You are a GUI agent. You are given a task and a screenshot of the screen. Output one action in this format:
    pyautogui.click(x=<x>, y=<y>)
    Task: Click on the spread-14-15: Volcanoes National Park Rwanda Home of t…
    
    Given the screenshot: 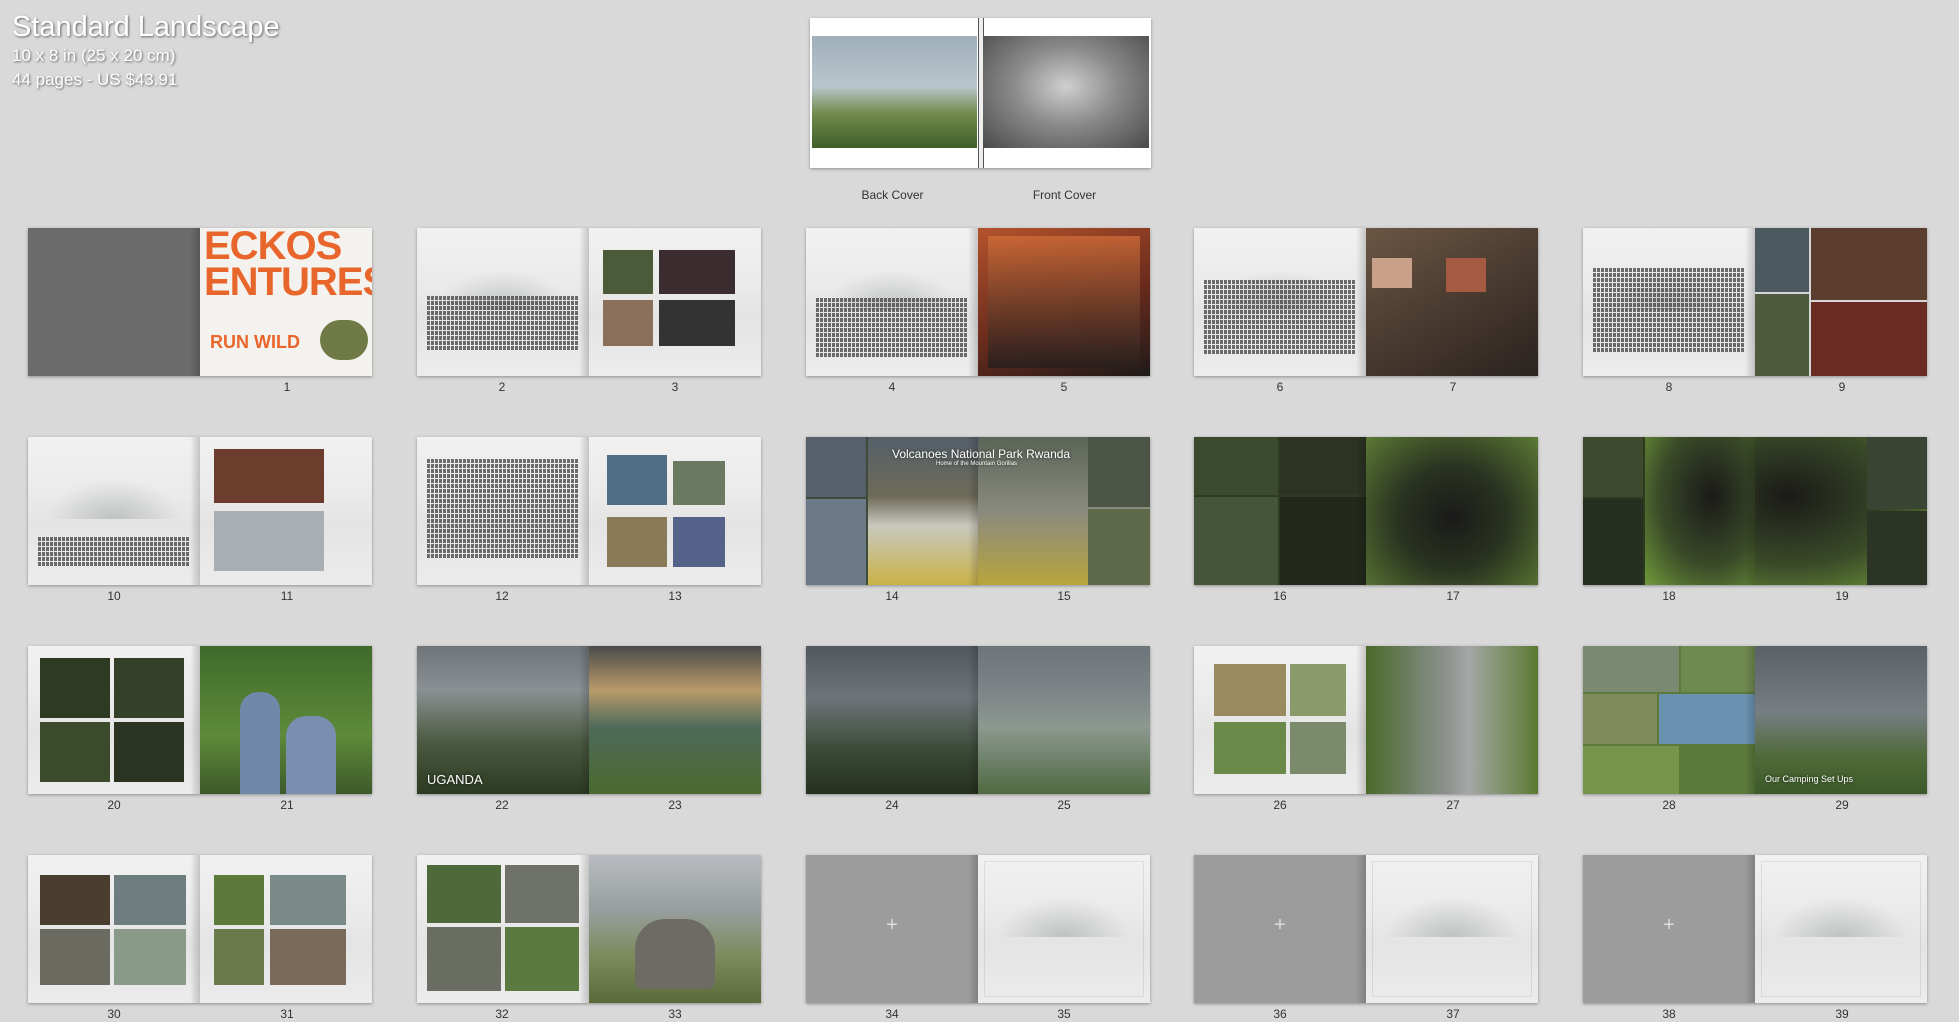 What is the action you would take?
    pyautogui.click(x=978, y=511)
    